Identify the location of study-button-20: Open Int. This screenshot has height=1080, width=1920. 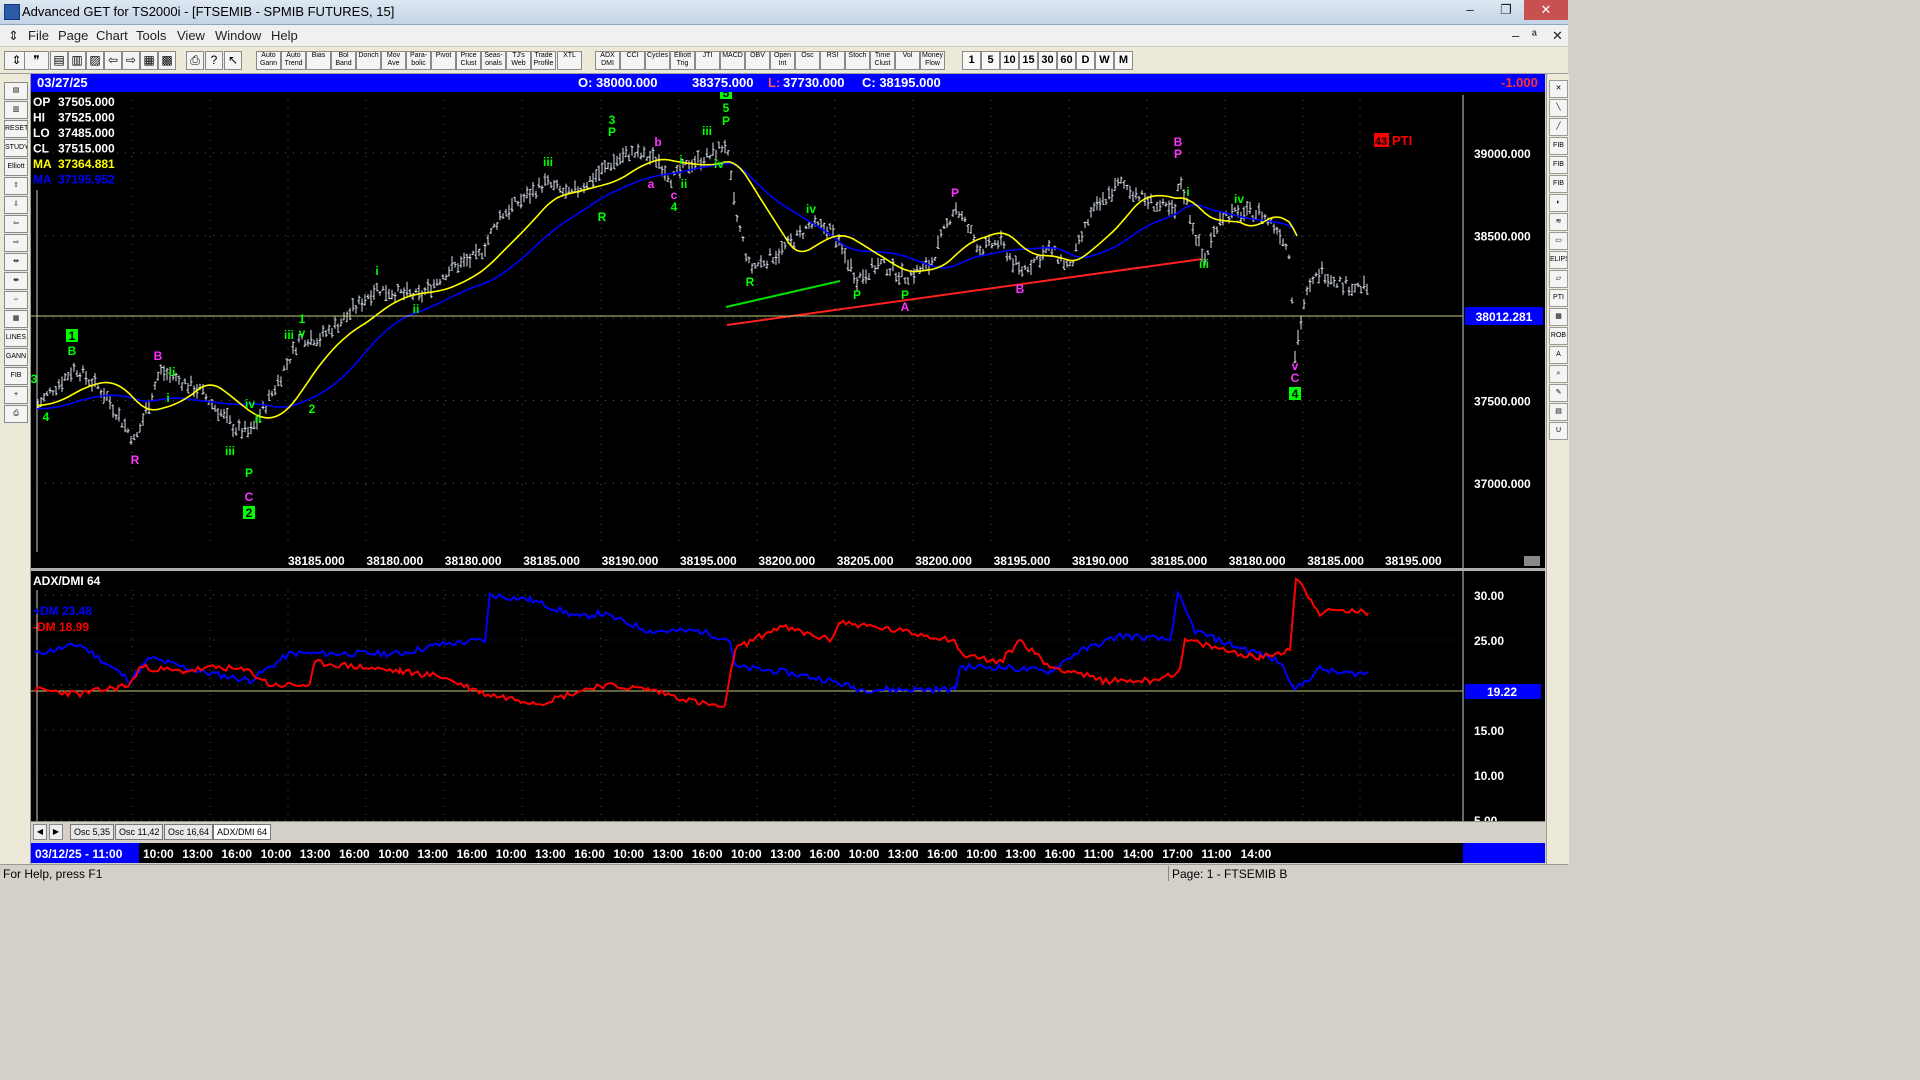
(782, 60).